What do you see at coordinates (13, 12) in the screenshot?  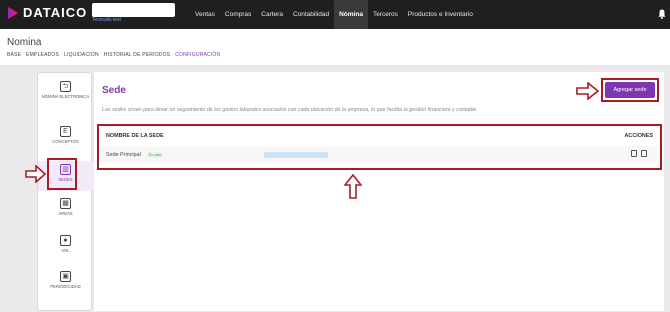 I see `logo-icon` at bounding box center [13, 12].